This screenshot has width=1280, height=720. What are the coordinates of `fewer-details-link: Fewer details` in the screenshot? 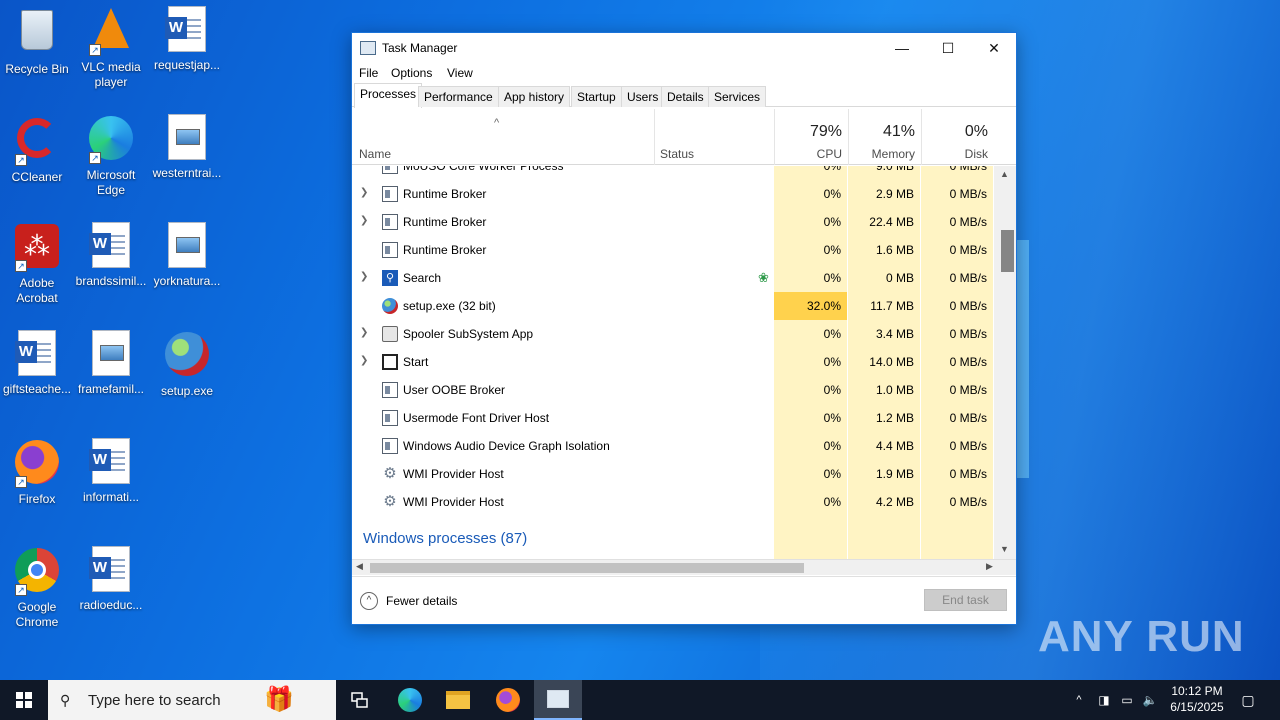 It's located at (421, 601).